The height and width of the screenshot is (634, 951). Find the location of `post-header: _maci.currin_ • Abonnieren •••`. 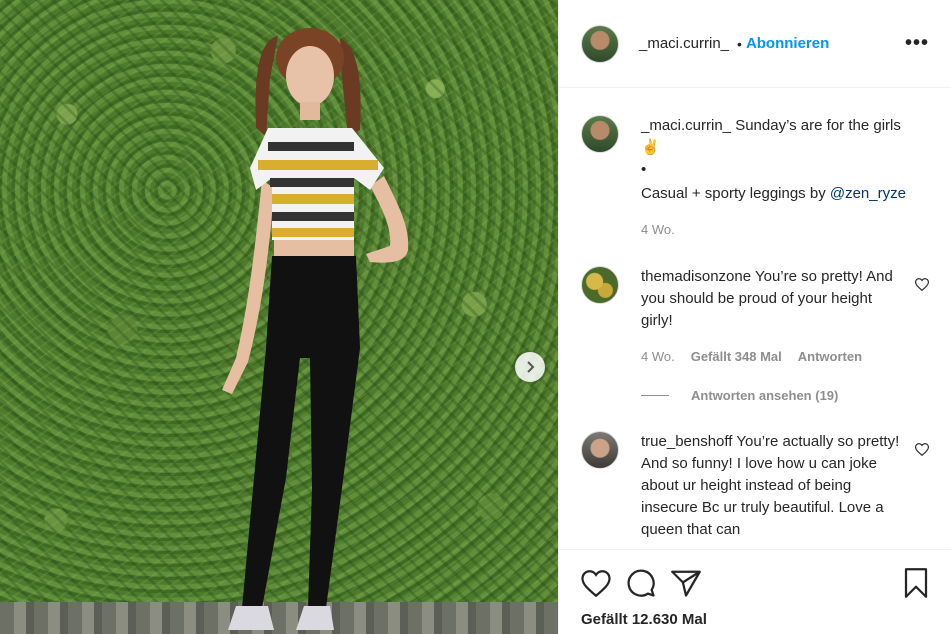

post-header: _maci.currin_ • Abonnieren ••• is located at coordinates (755, 44).